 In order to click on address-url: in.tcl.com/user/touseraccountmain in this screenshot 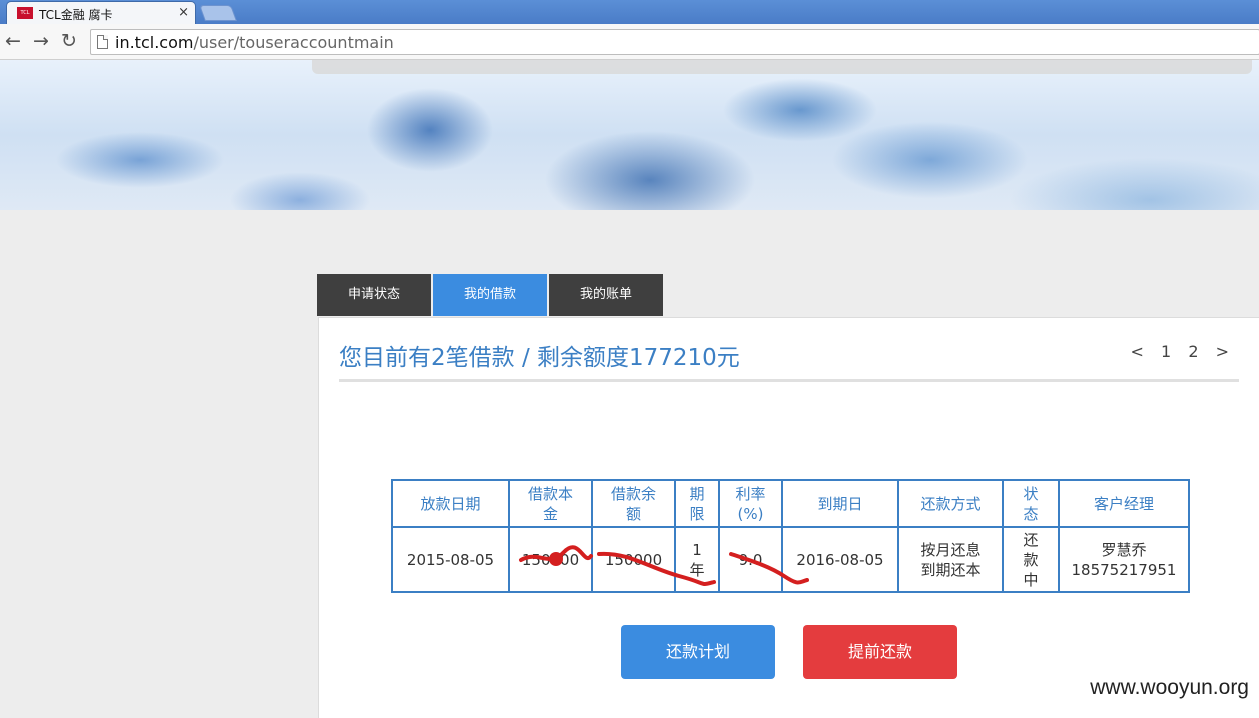, I will do `click(254, 42)`.